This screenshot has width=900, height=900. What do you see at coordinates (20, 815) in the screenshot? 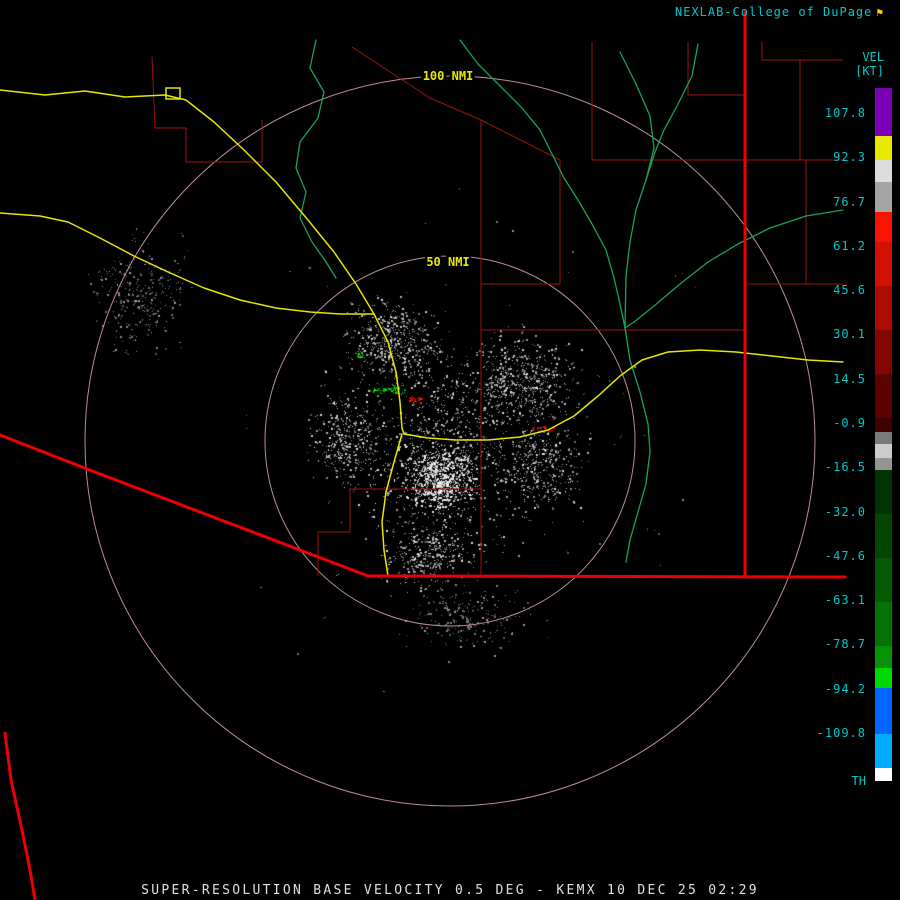
I see `state-borders-path` at bounding box center [20, 815].